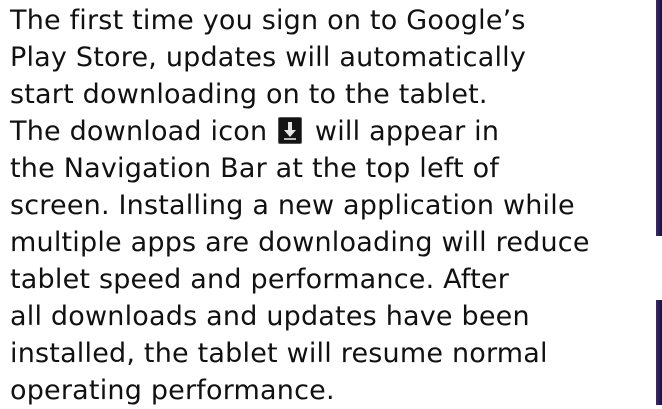 The width and height of the screenshot is (662, 409). I want to click on download-icon, so click(290, 130).